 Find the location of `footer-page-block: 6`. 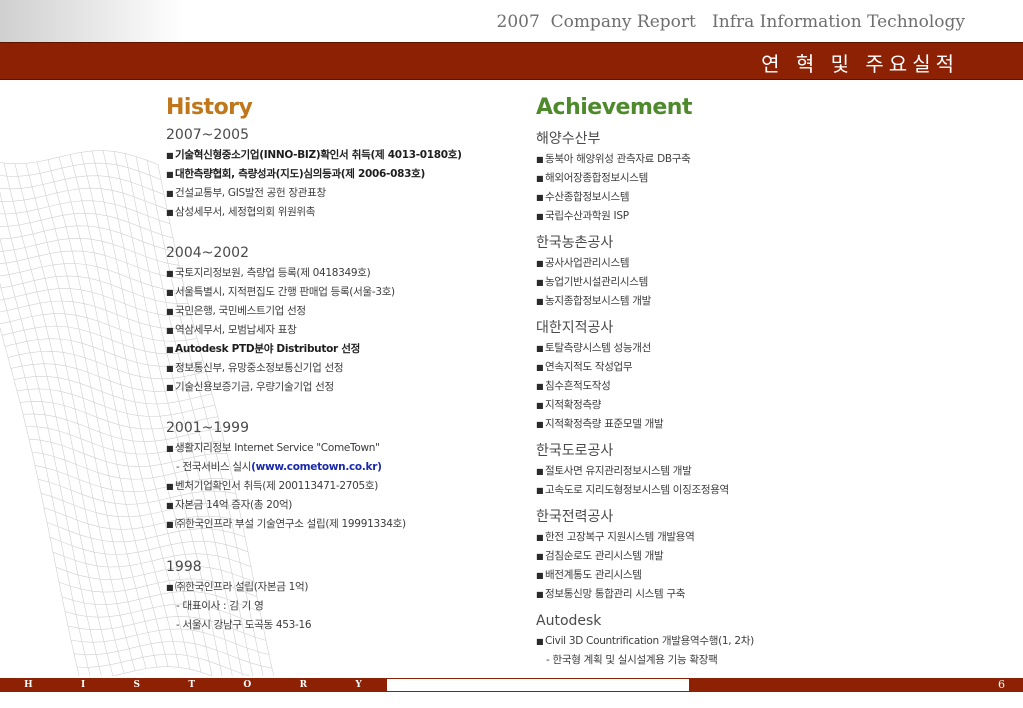

footer-page-block: 6 is located at coordinates (856, 685).